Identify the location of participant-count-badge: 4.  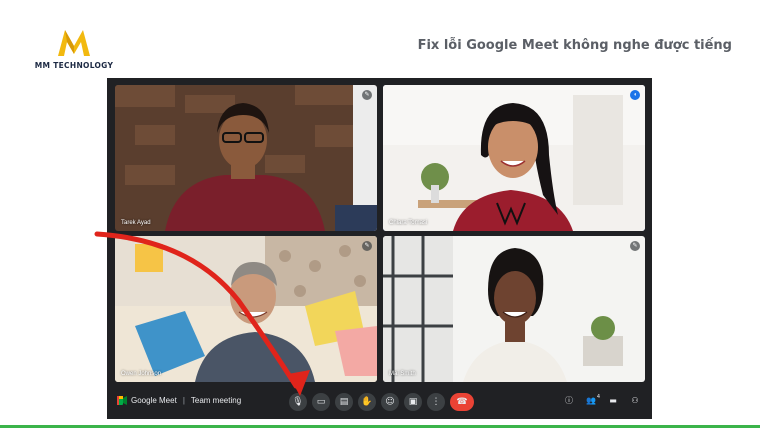
(598, 397).